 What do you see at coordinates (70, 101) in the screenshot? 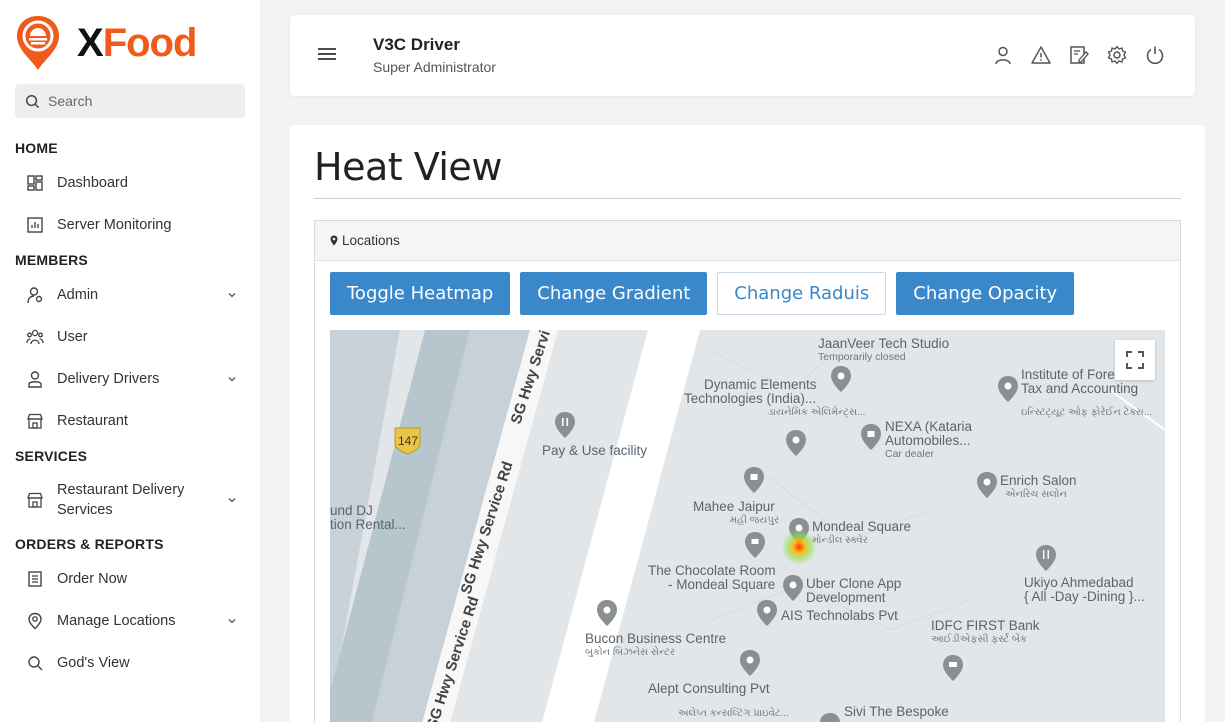
I see `search-placeholder: Search` at bounding box center [70, 101].